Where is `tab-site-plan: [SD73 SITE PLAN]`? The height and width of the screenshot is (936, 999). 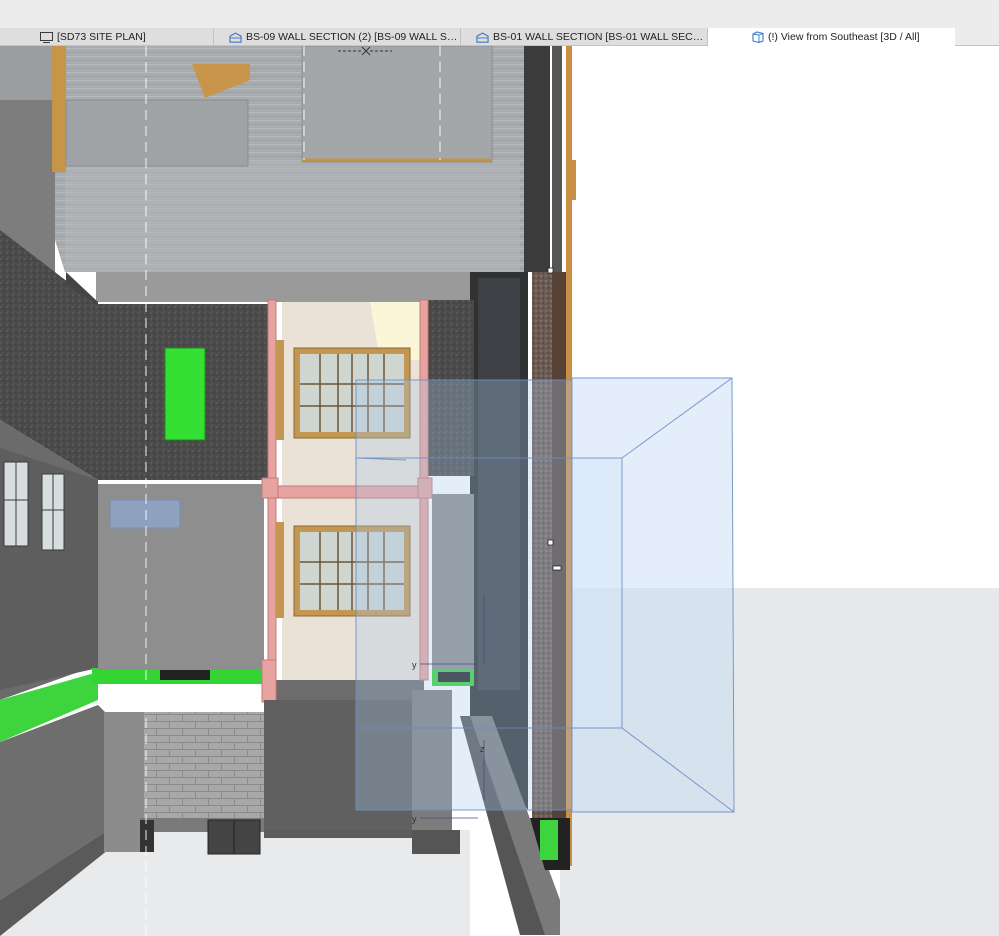 tab-site-plan: [SD73 SITE PLAN] is located at coordinates (107, 37).